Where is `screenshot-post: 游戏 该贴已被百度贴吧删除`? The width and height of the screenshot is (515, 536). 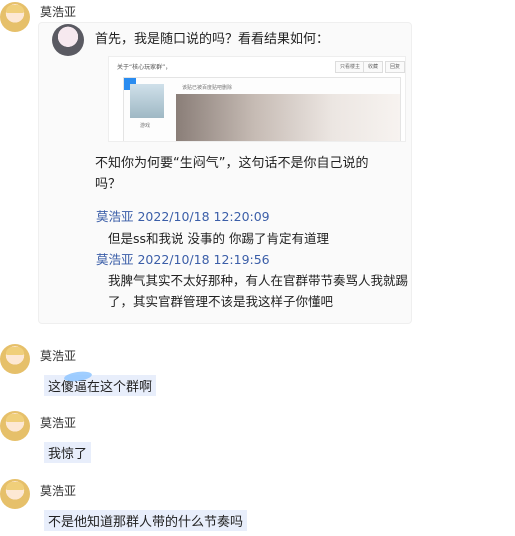 screenshot-post: 游戏 该贴已被百度贴吧删除 is located at coordinates (262, 109).